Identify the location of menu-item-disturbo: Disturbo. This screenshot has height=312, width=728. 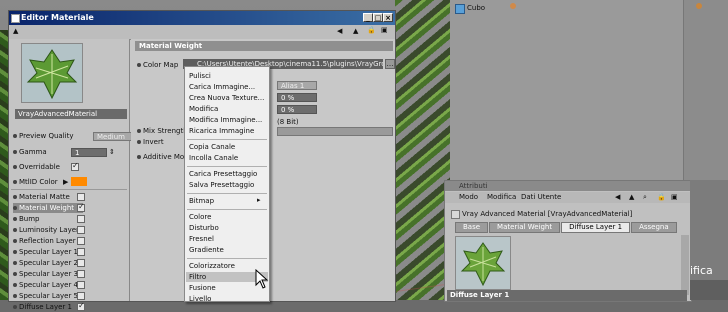
(228, 228).